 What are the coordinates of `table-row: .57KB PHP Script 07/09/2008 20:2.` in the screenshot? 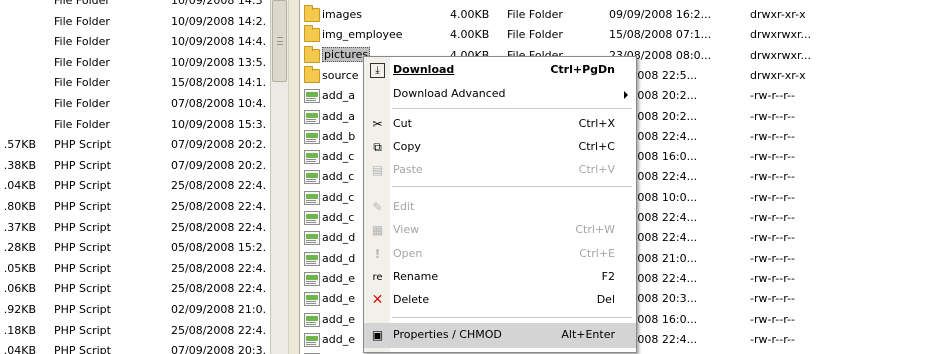 It's located at (135, 145).